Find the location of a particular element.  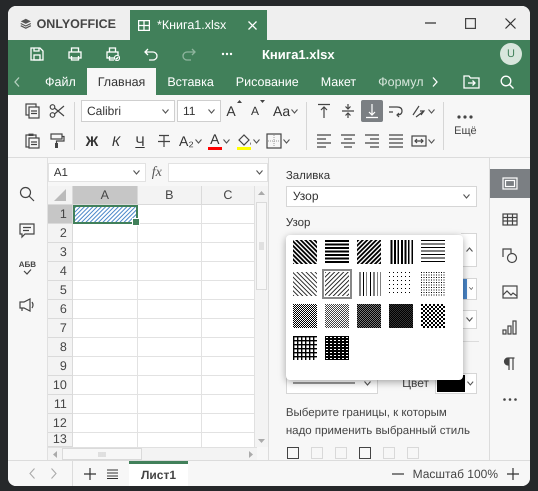

field-label: Цвет is located at coordinates (415, 383).